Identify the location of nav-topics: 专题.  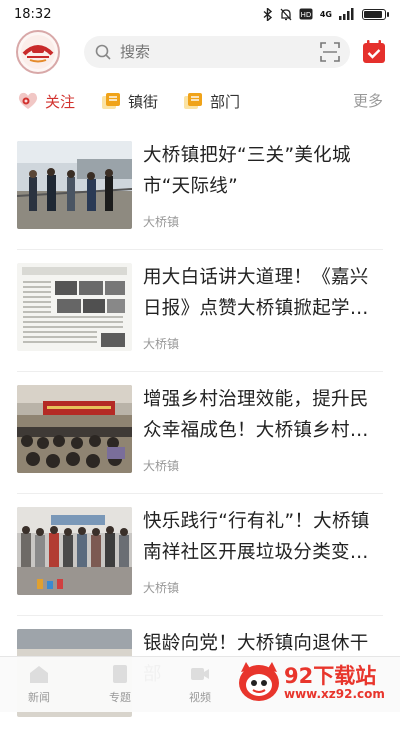
(120, 684).